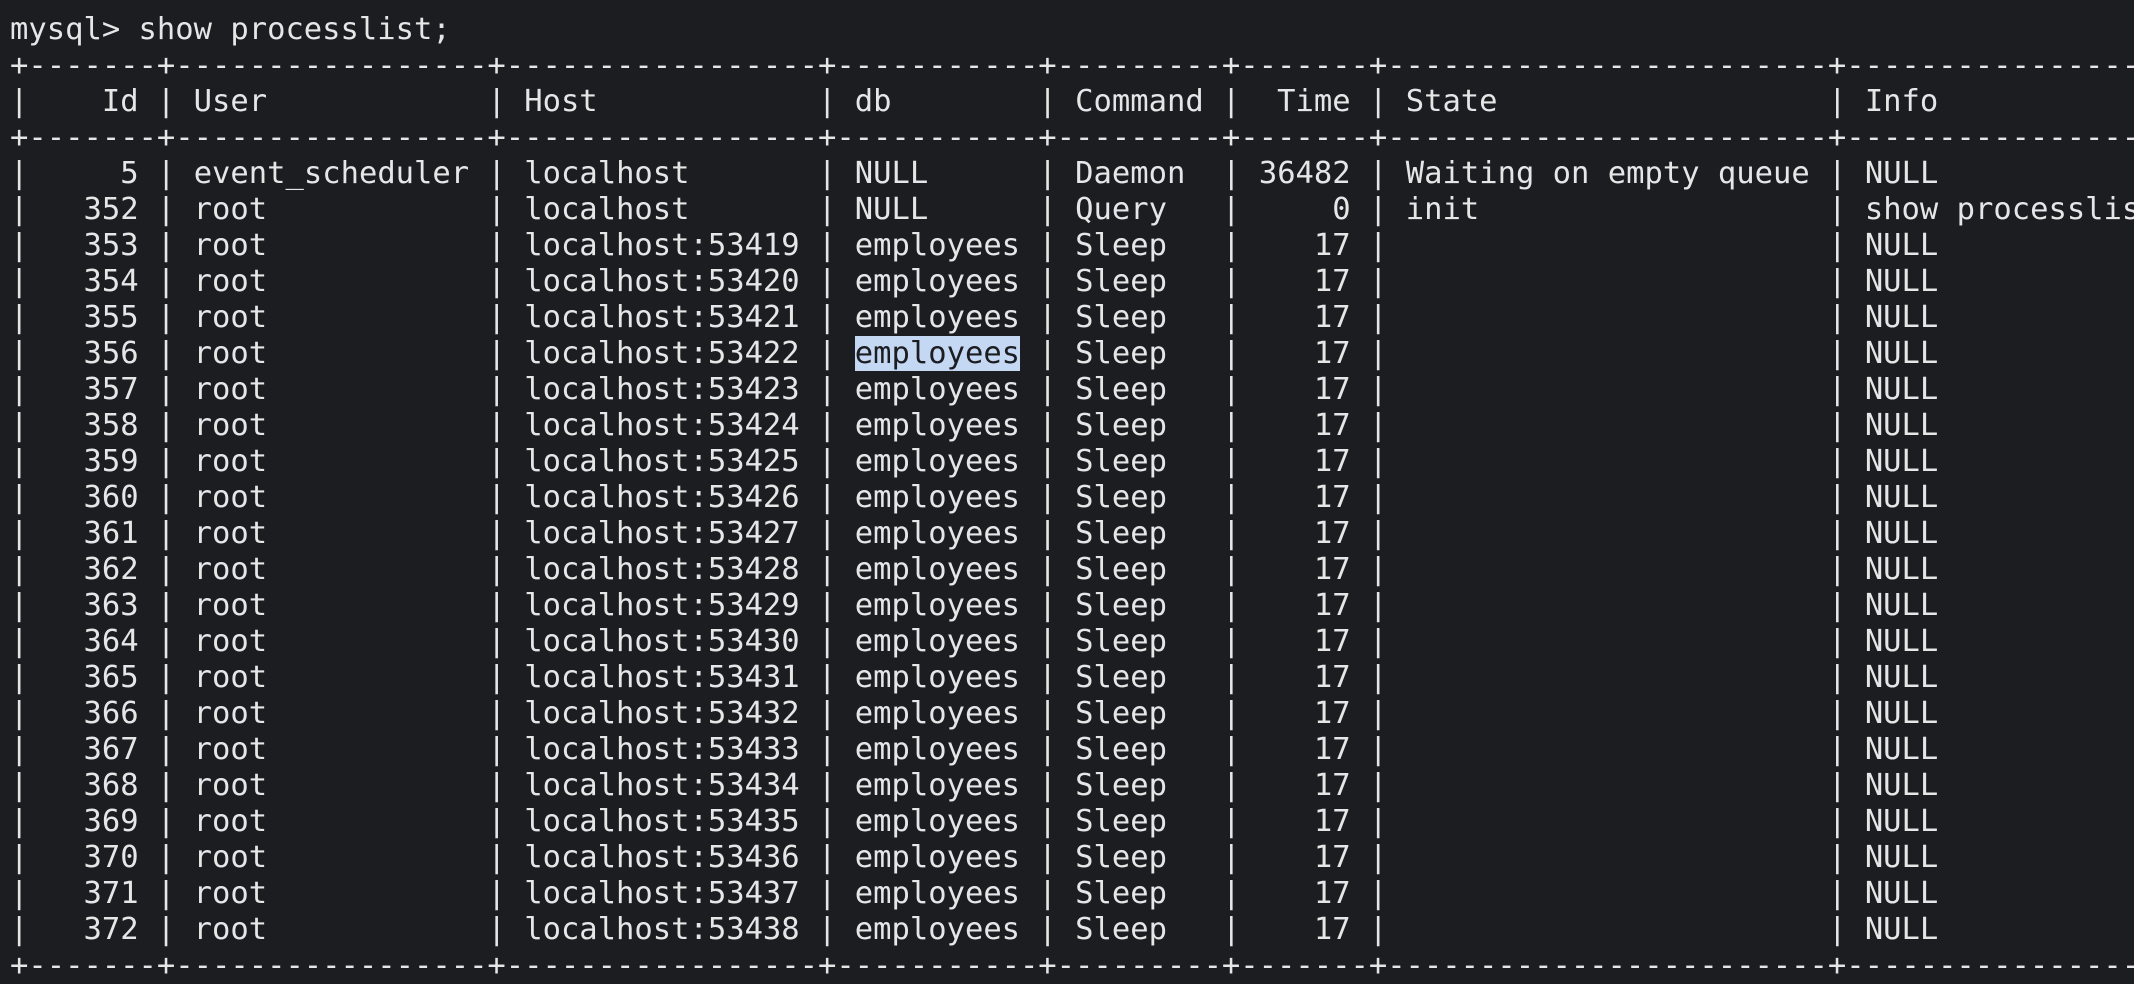 The image size is (2134, 984). What do you see at coordinates (662, 749) in the screenshot?
I see `cell-host: localhost:53433` at bounding box center [662, 749].